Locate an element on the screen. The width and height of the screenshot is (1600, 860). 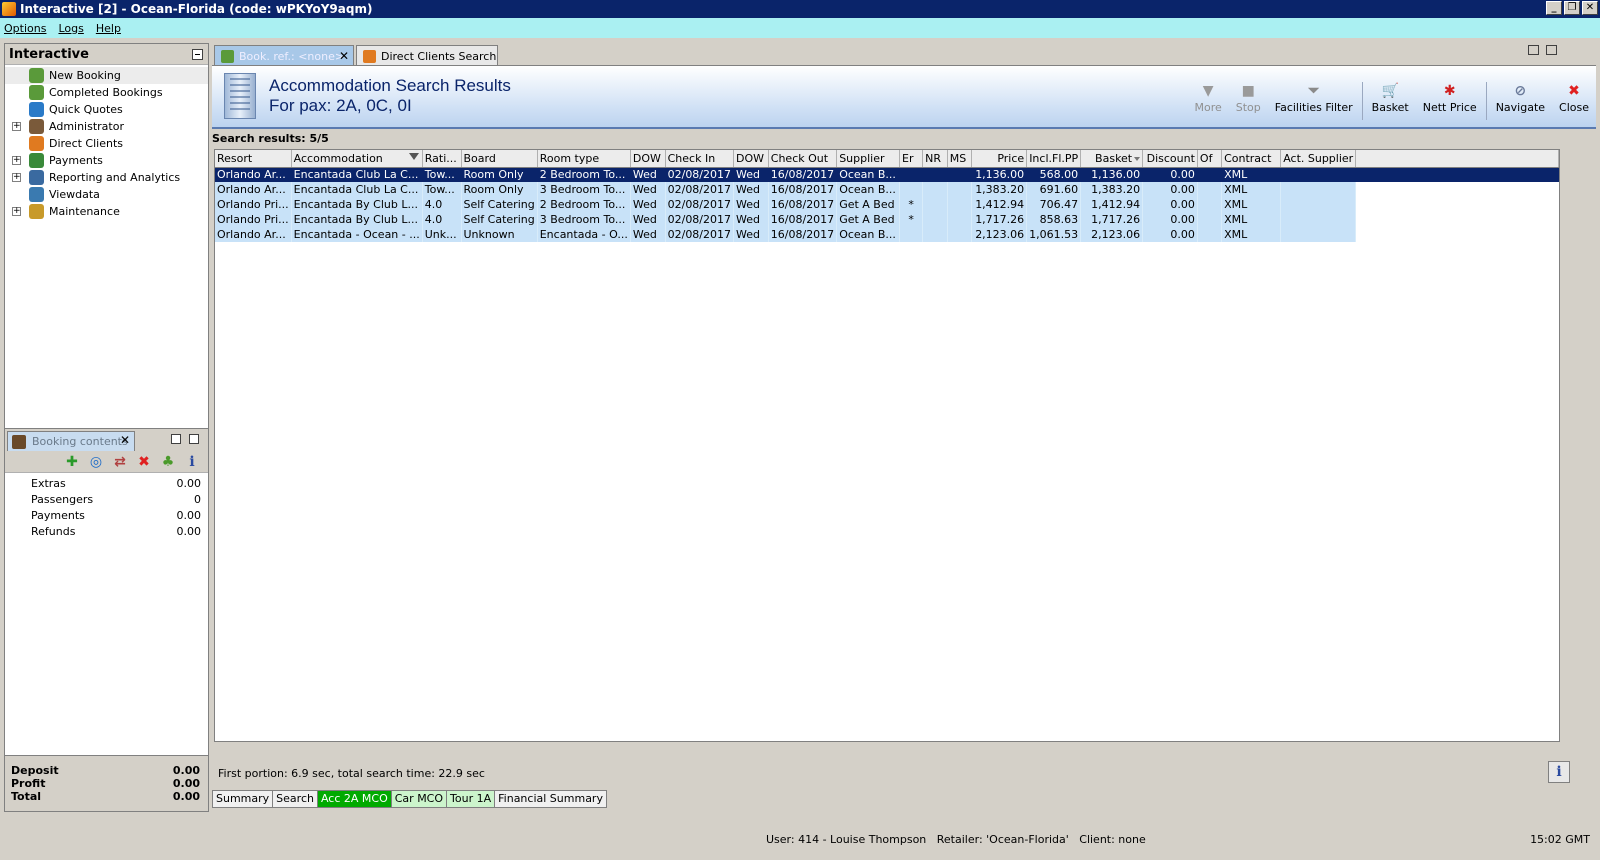
sidebar-item-quick-quotes: Quick Quotes is located at coordinates (106, 109).